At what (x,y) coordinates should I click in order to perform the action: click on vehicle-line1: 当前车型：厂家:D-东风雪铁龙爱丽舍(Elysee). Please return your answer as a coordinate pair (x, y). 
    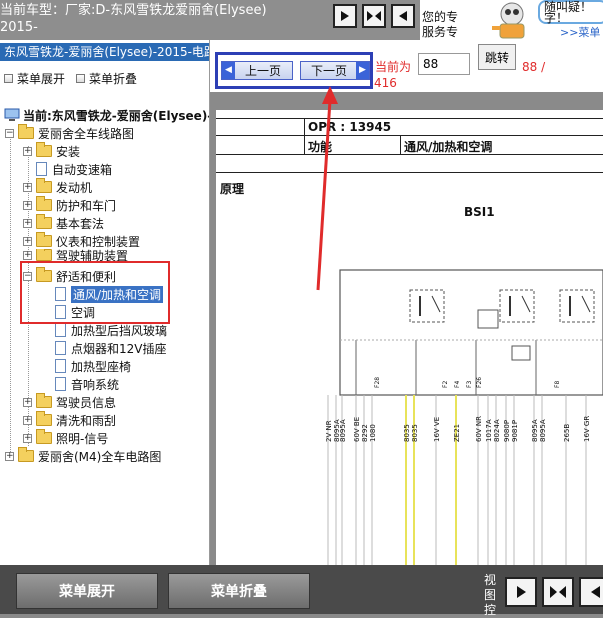
    Looking at the image, I should click on (133, 10).